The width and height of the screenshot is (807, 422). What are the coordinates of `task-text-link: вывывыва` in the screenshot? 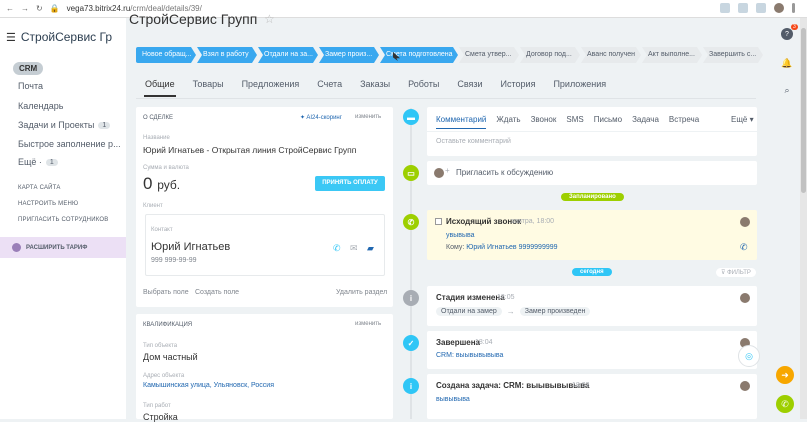 It's located at (453, 399).